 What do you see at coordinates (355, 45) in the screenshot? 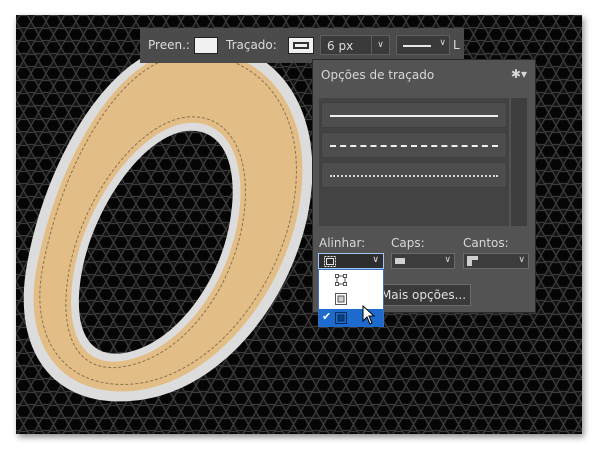
I see `stroke-width-field: 6 px ∨` at bounding box center [355, 45].